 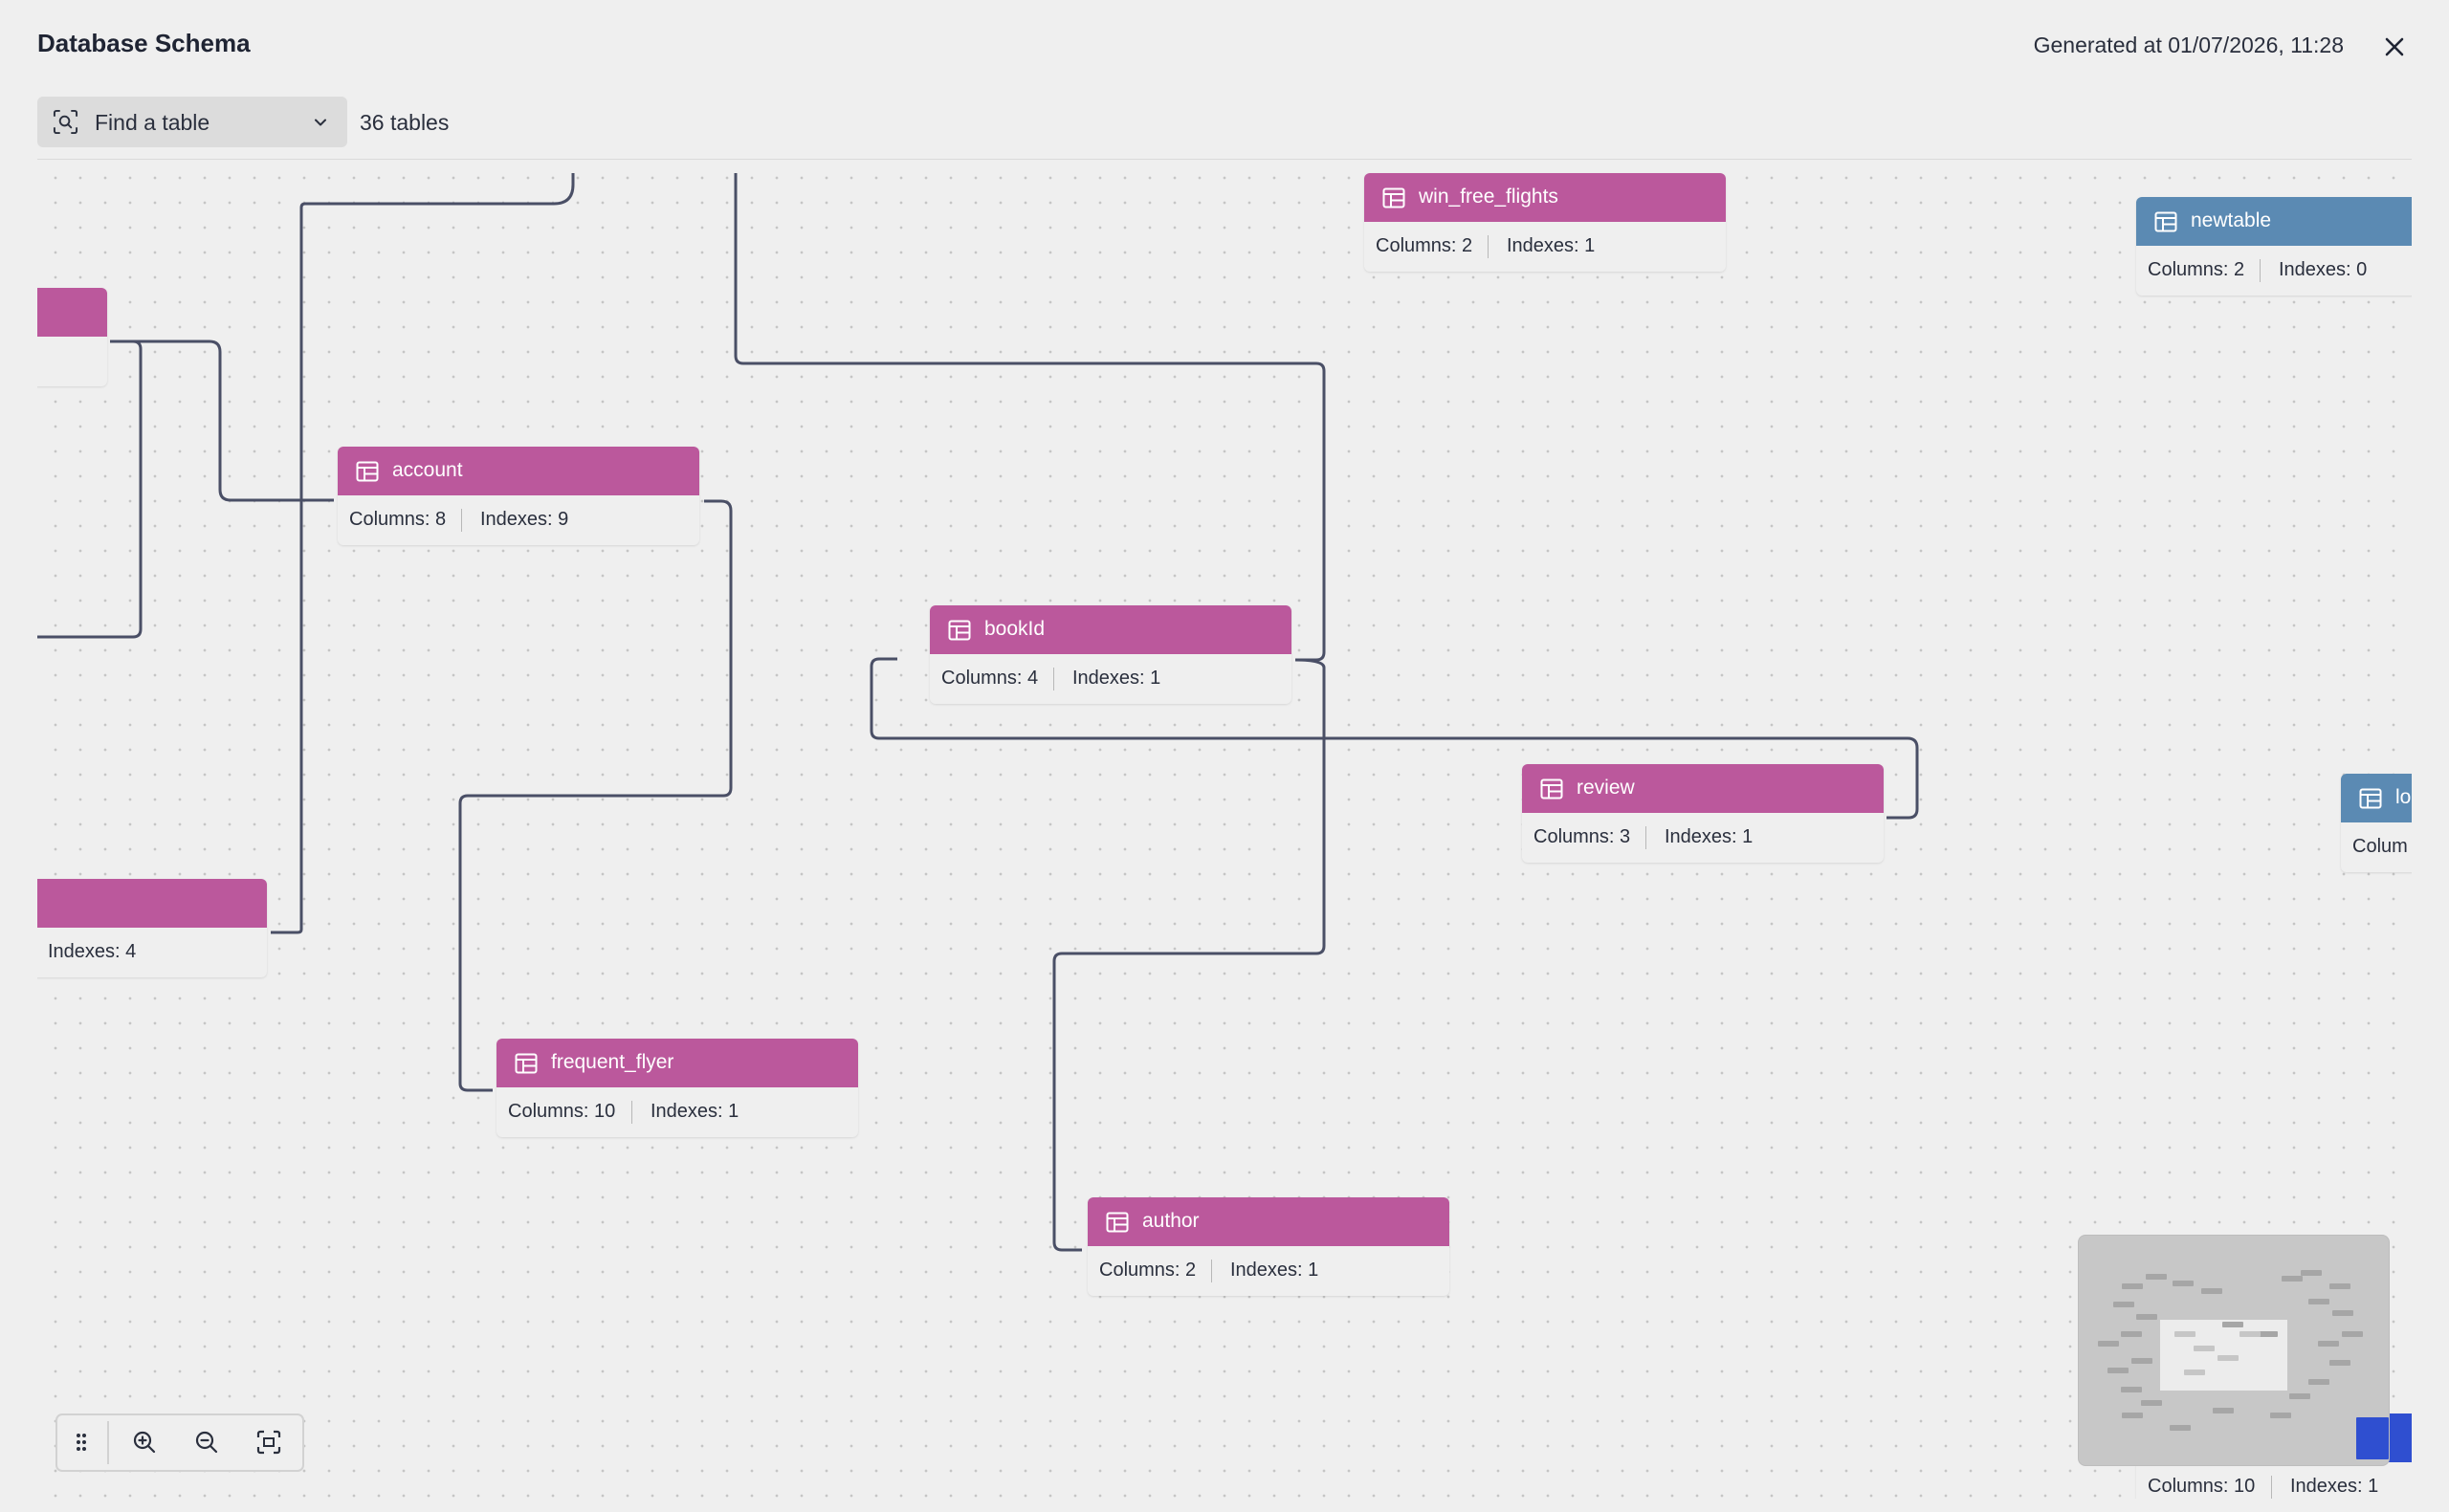 What do you see at coordinates (677, 1088) in the screenshot?
I see `table-node-frequent_flyer: frequent_flyer Columns: 10 Indexes: 1` at bounding box center [677, 1088].